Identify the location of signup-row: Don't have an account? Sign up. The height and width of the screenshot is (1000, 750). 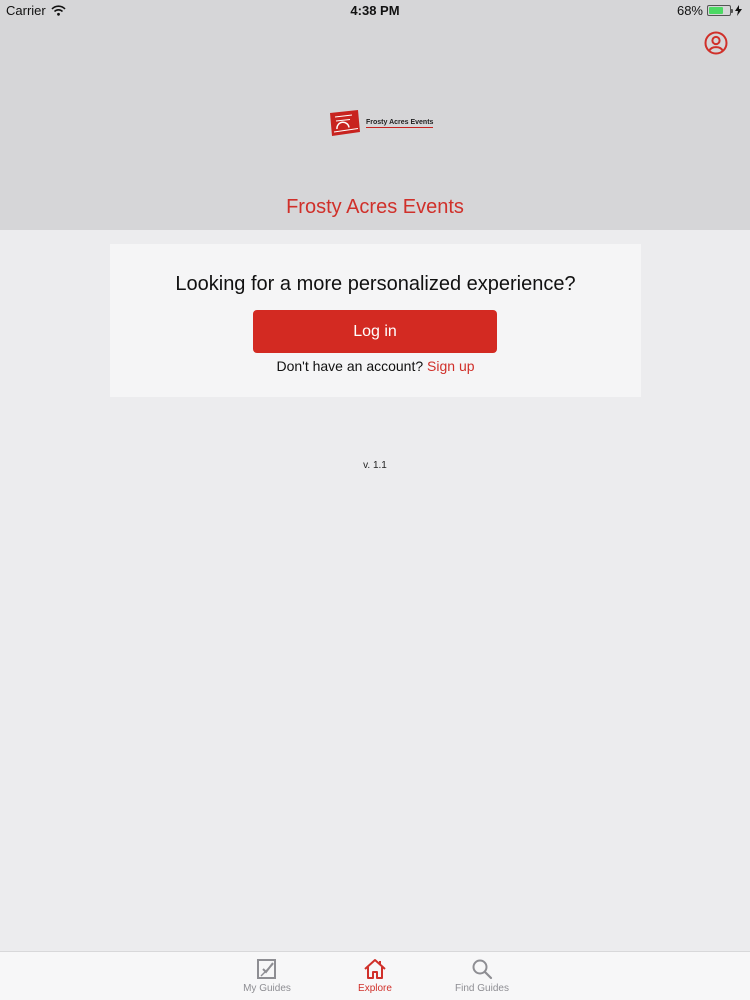
(375, 366).